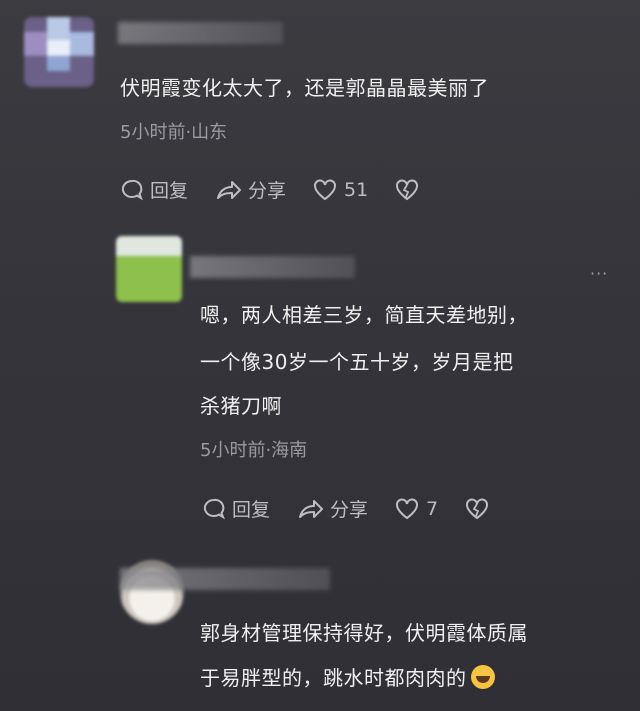 The image size is (640, 711). I want to click on comment-line-with-emoji: 于易胖型的，跳水时都肉肉的, so click(347, 678).